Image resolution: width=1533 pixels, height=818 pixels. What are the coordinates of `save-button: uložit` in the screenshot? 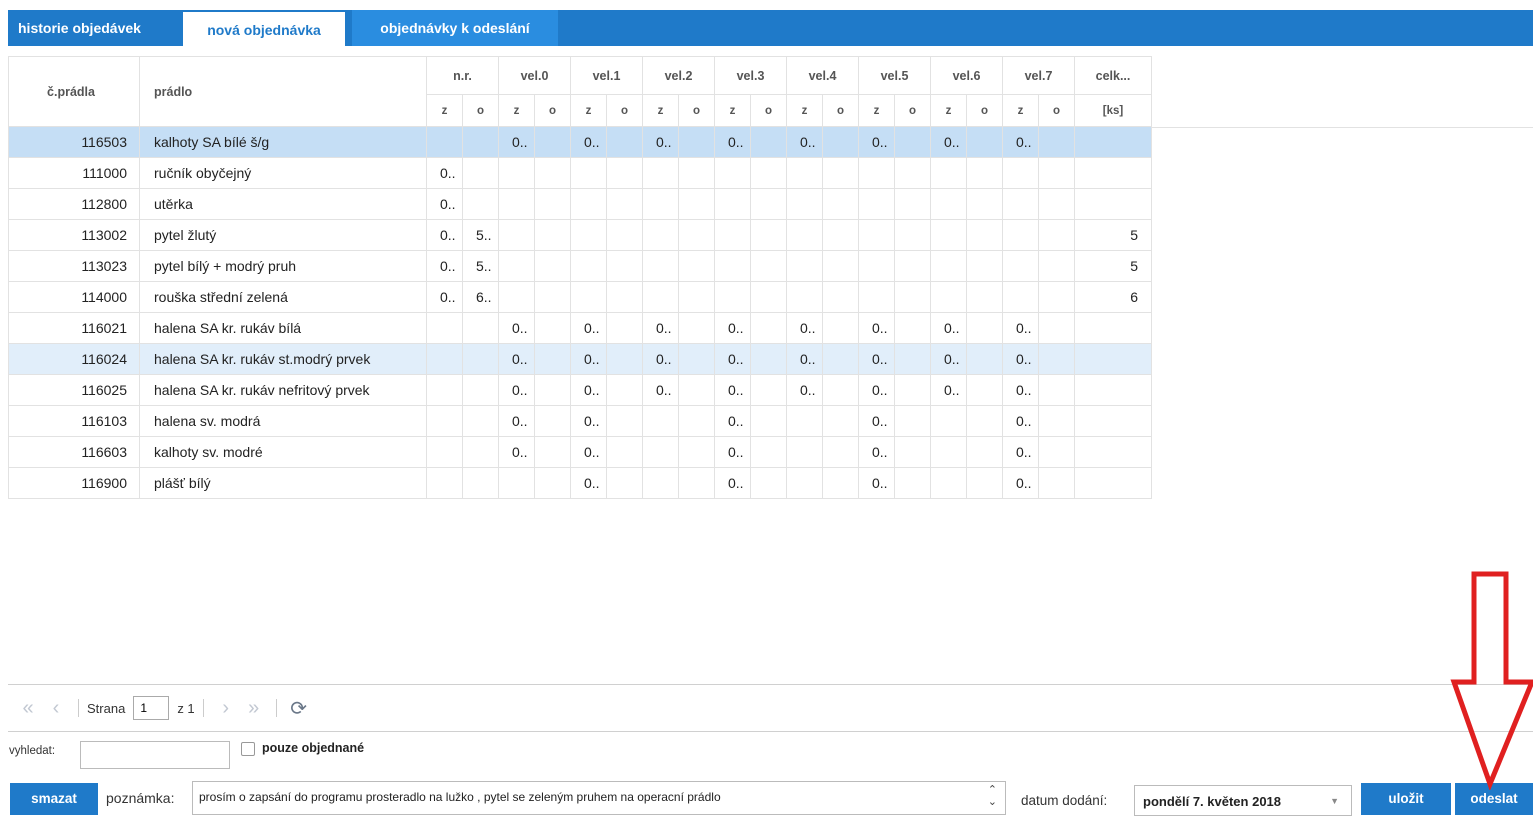 It's located at (1406, 799).